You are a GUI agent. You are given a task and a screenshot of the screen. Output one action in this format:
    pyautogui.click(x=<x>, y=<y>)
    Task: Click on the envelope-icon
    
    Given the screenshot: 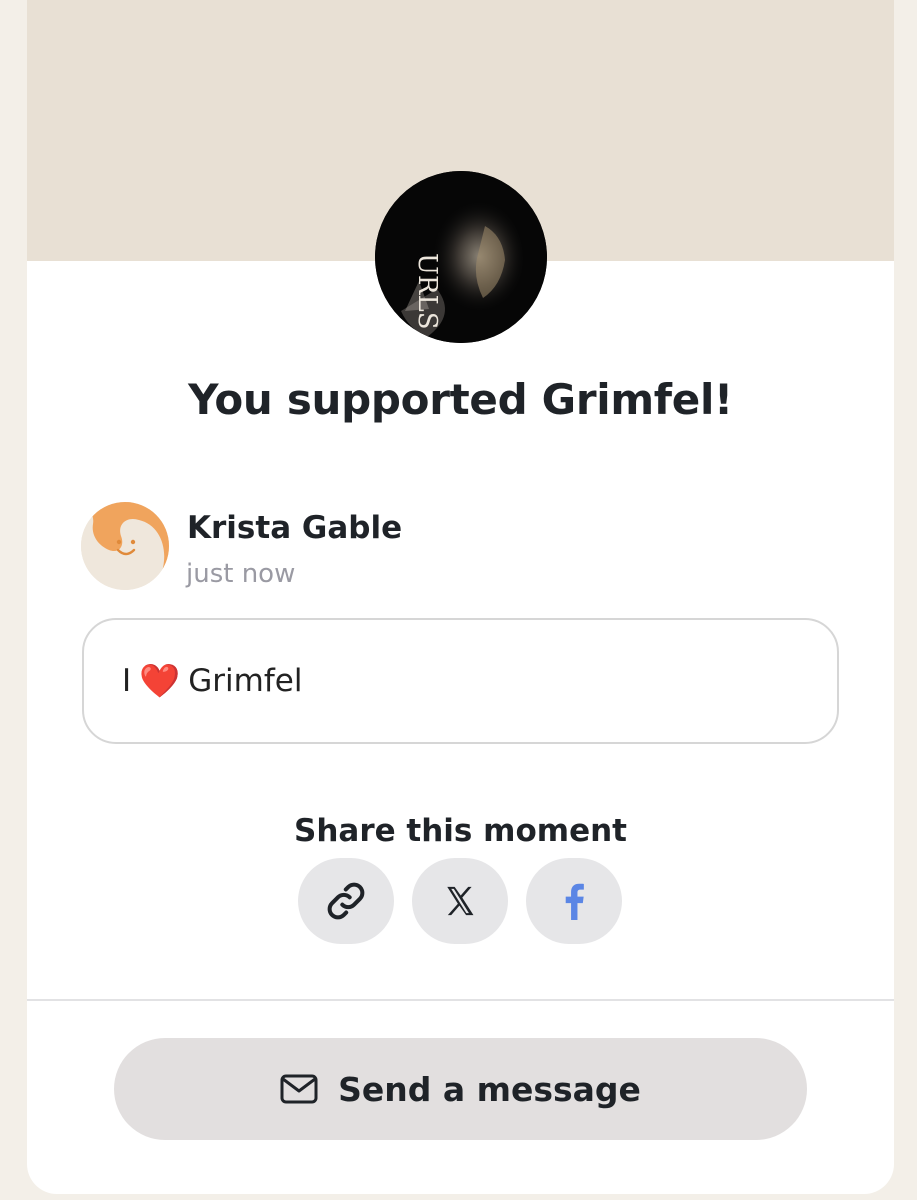 What is the action you would take?
    pyautogui.click(x=299, y=1089)
    